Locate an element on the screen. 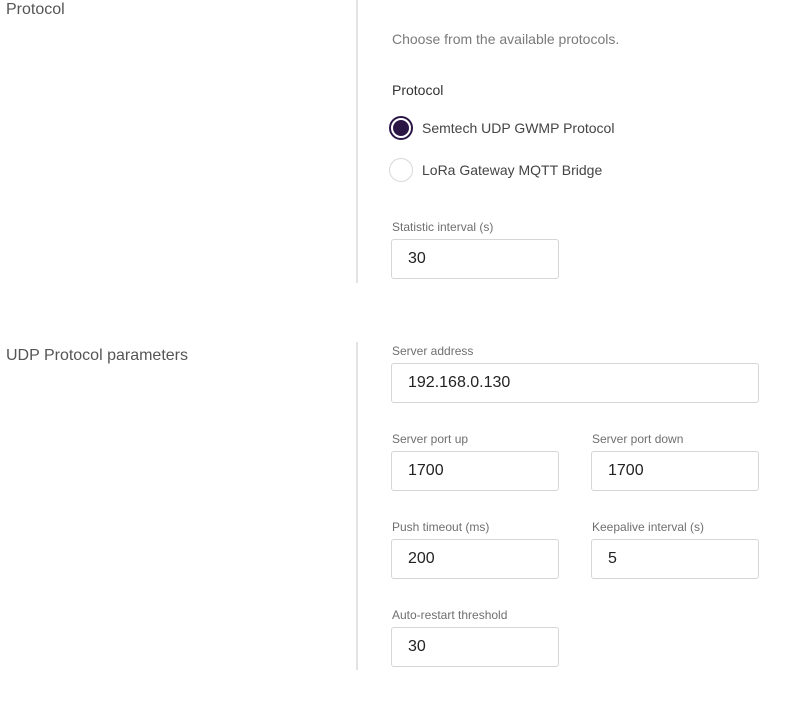  server-port-up-input is located at coordinates (475, 471).